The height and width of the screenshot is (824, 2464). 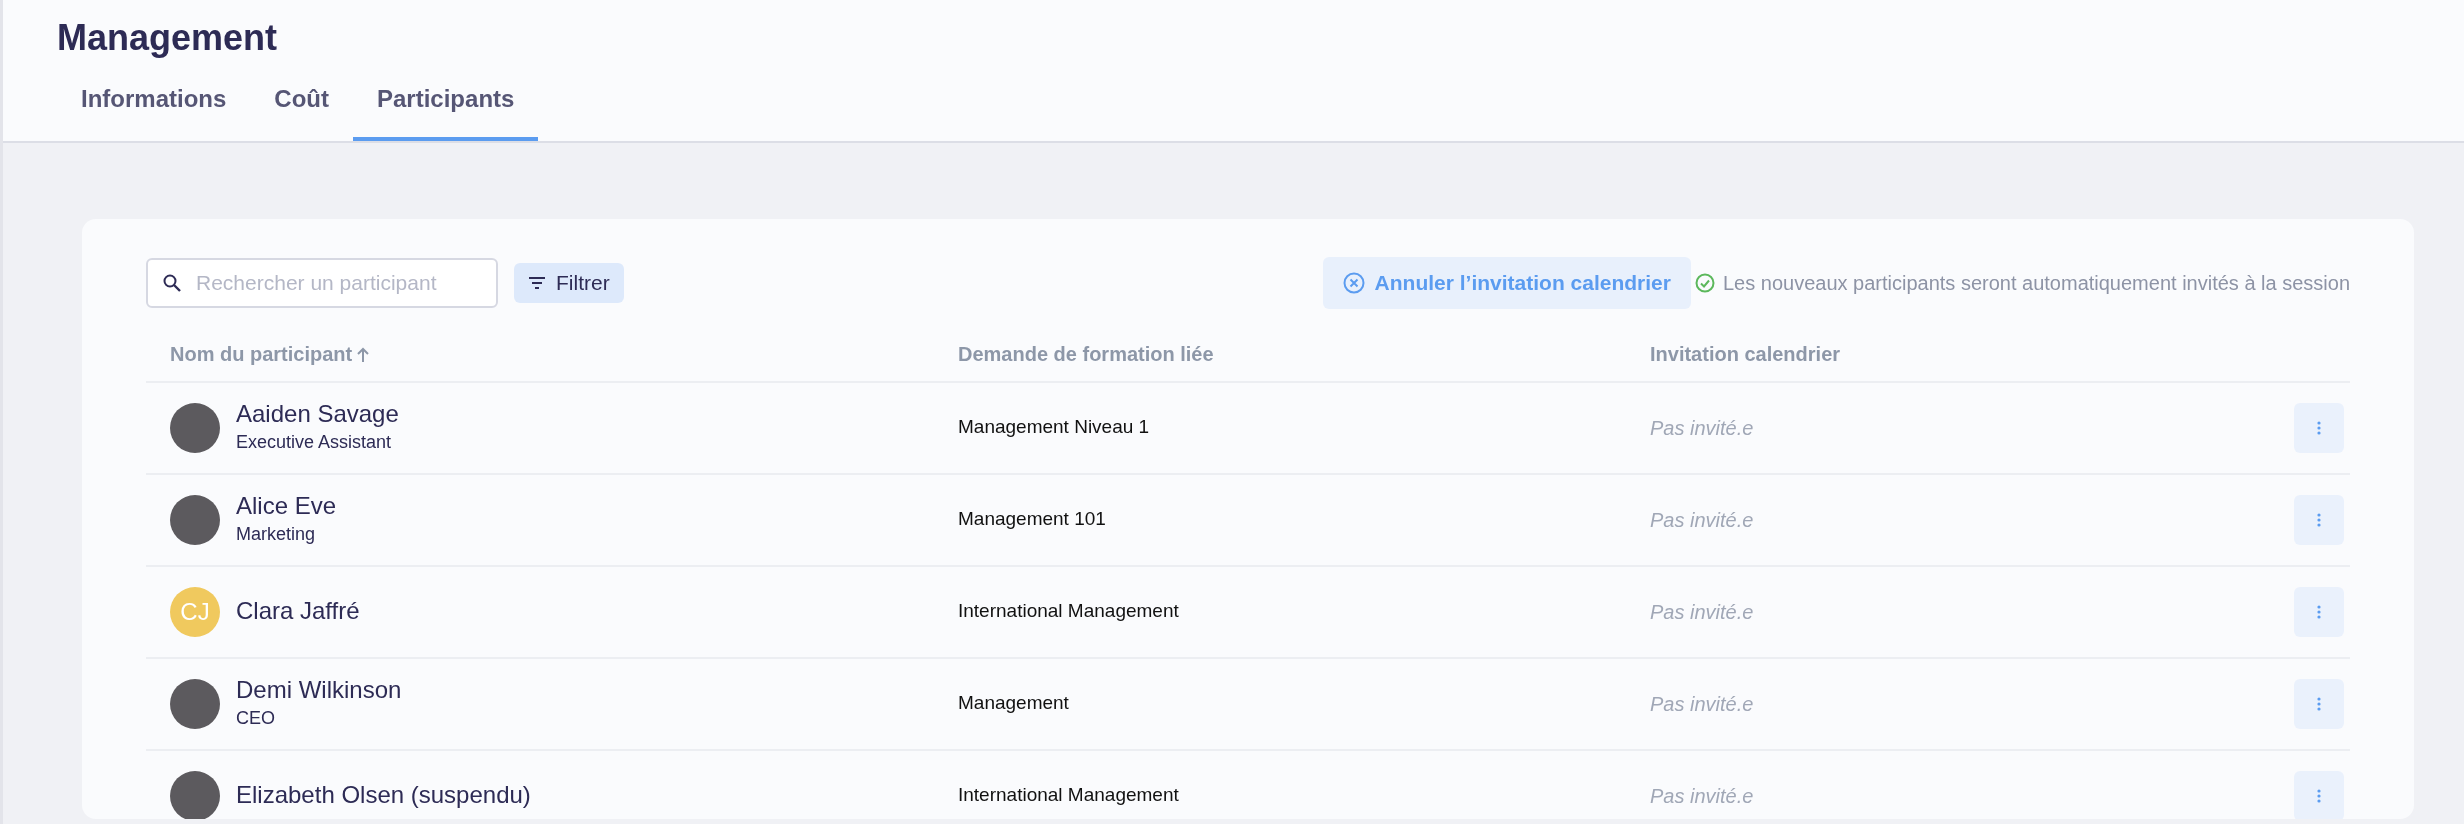 I want to click on tab: Participants, so click(x=446, y=111).